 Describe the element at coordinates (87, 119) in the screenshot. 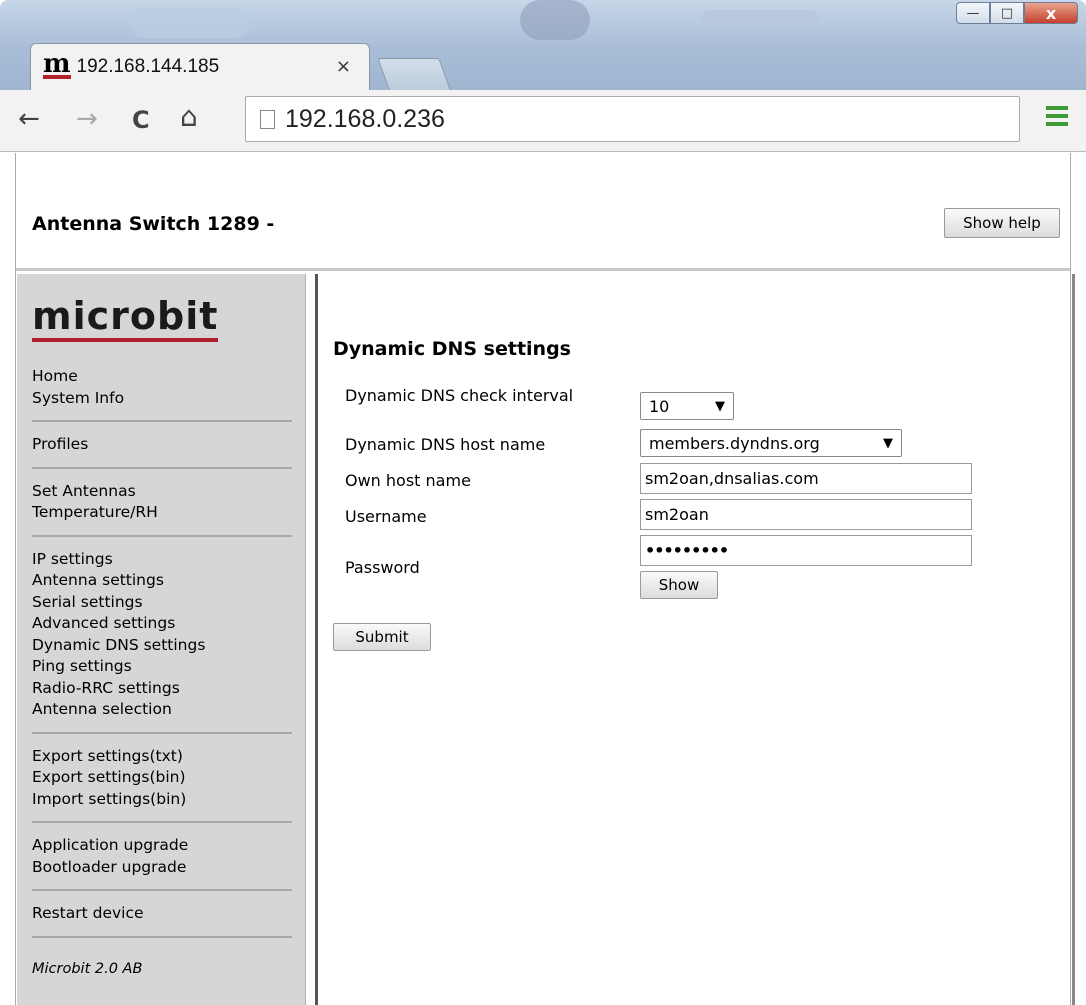

I see `forward-arrow-icon: →` at that location.